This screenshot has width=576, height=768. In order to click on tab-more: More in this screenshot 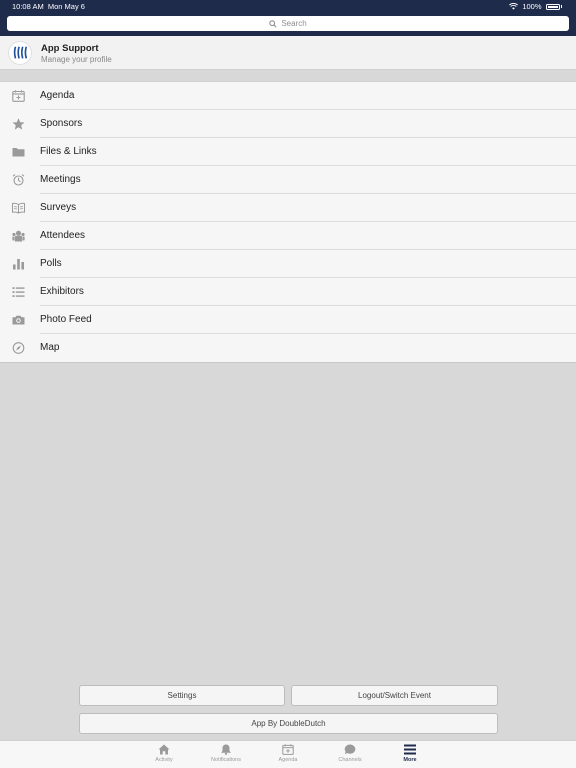, I will do `click(410, 753)`.